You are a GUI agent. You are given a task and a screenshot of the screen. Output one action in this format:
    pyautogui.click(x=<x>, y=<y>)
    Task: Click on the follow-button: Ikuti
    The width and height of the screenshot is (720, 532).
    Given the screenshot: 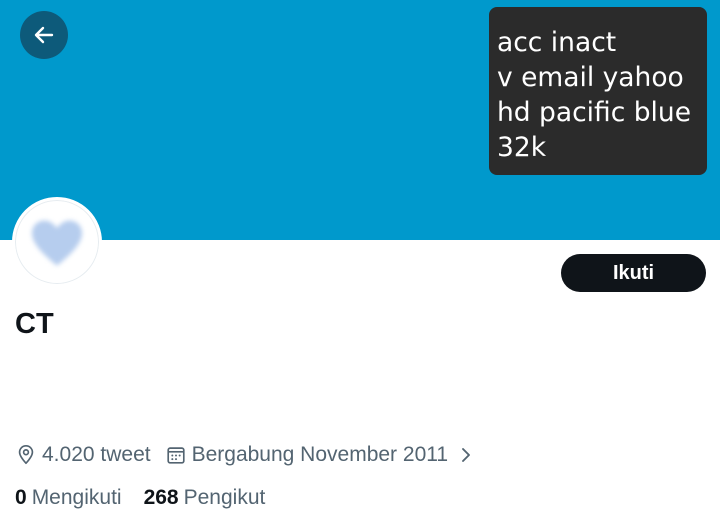 What is the action you would take?
    pyautogui.click(x=633, y=273)
    